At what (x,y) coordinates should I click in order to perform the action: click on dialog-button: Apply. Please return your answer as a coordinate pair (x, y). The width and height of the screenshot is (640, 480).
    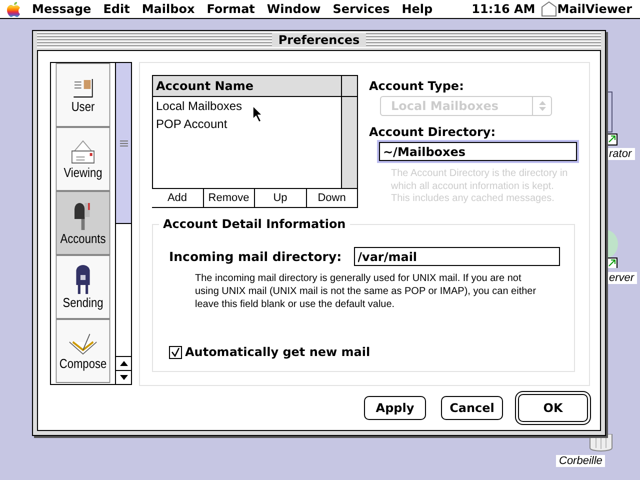
    Looking at the image, I should click on (395, 408).